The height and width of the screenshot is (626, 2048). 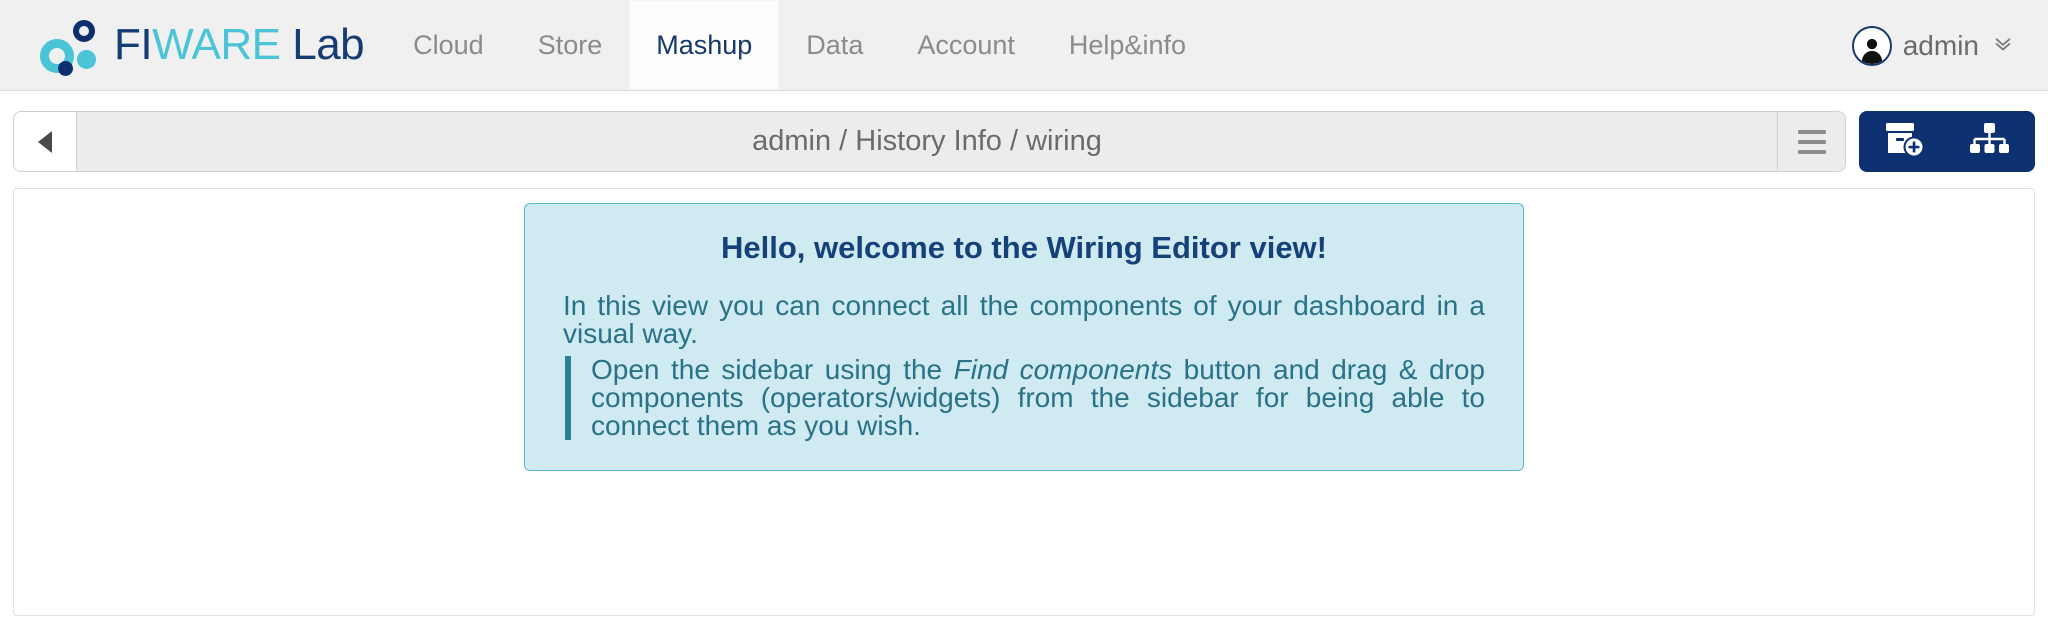 What do you see at coordinates (1947, 141) in the screenshot?
I see `toolbar-action-group` at bounding box center [1947, 141].